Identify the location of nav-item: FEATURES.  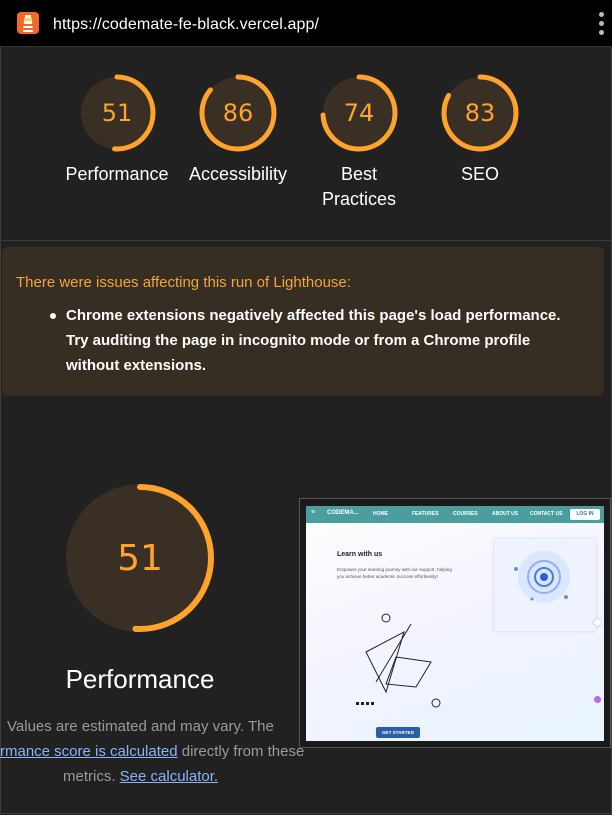
(425, 514).